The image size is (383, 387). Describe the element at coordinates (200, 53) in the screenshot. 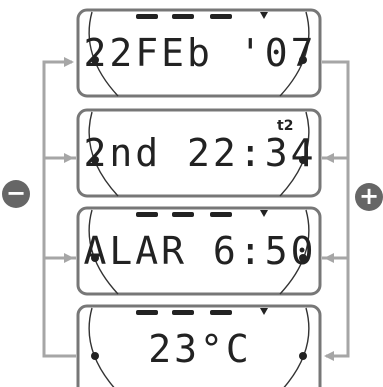

I see `screen-1-display: 22FEb '07` at that location.